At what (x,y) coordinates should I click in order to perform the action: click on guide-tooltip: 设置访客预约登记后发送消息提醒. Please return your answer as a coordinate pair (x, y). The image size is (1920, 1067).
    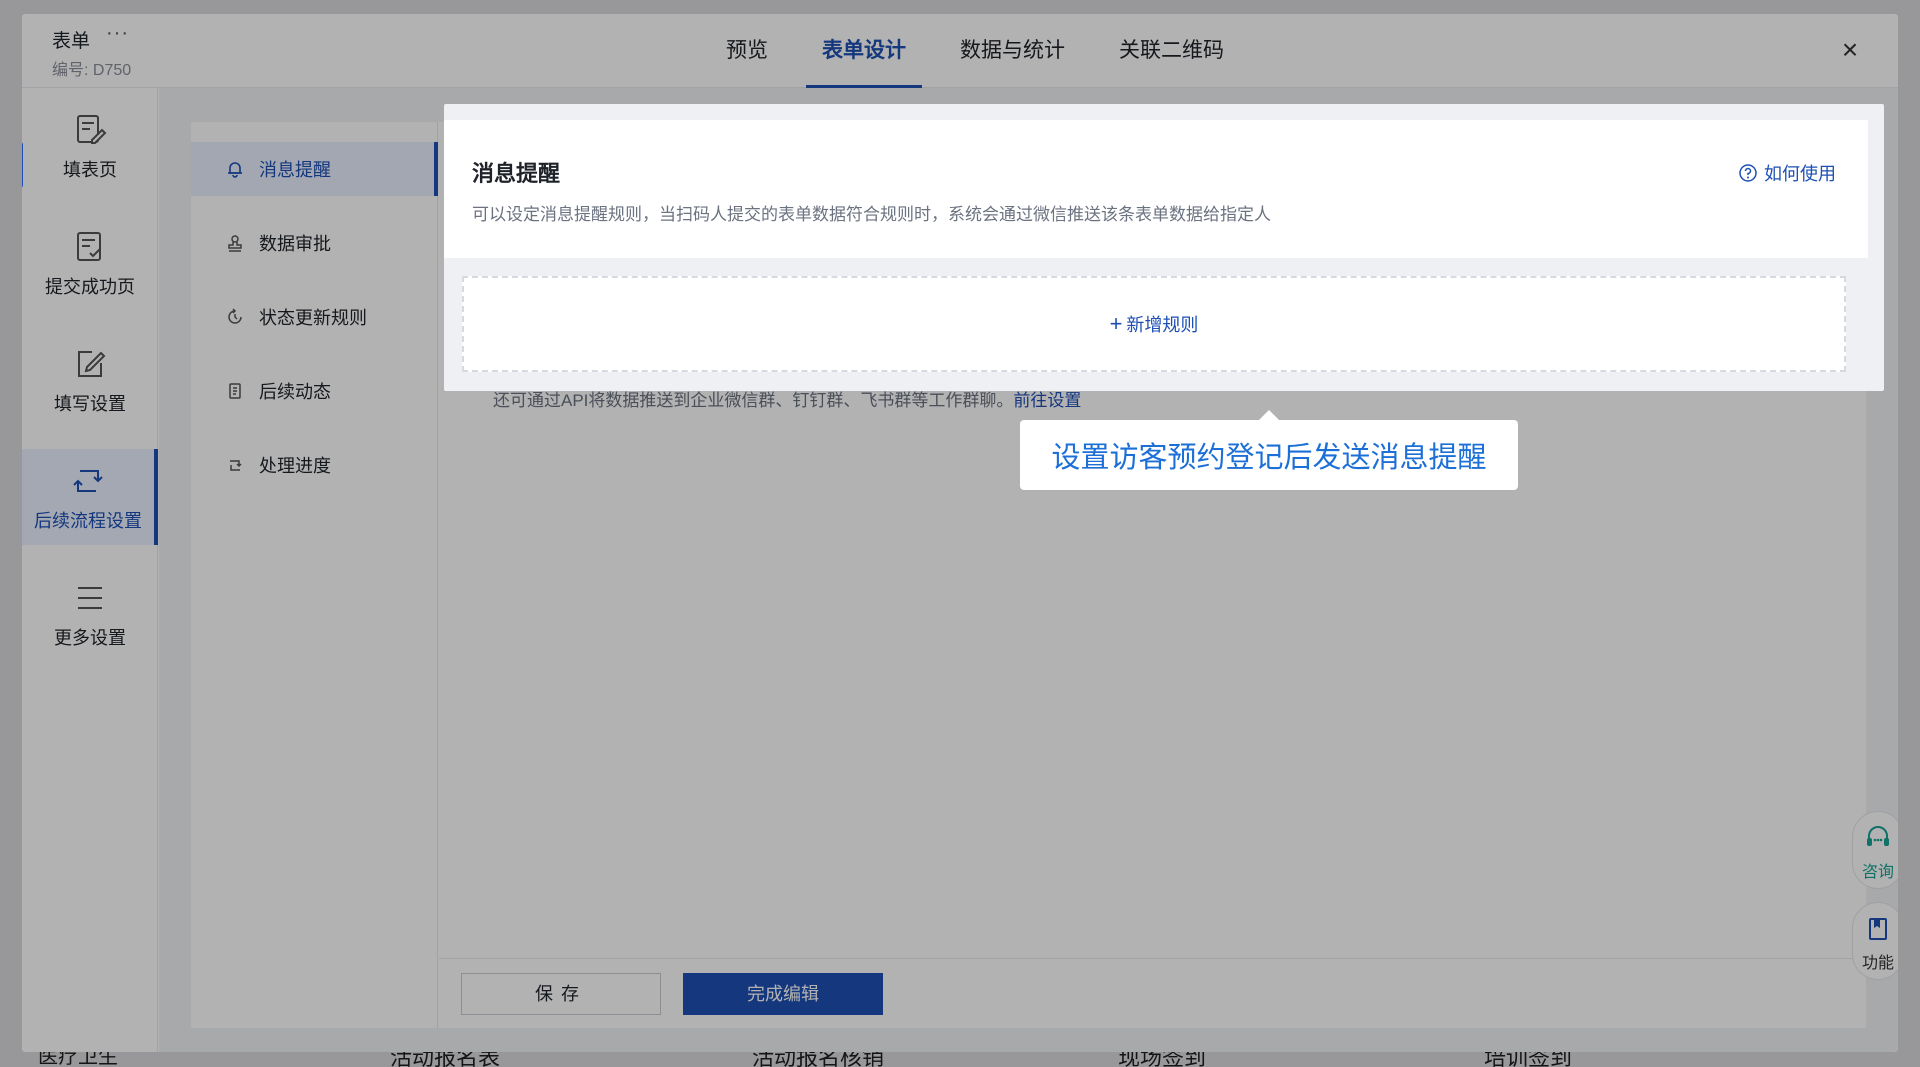
    Looking at the image, I should click on (1269, 455).